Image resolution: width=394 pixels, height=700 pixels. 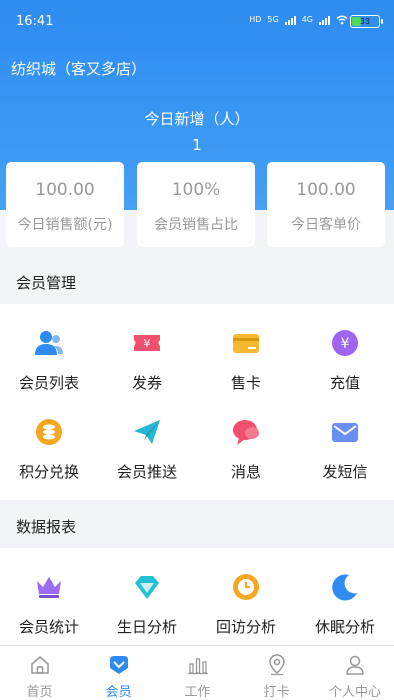 What do you see at coordinates (49, 343) in the screenshot?
I see `member-list-icon` at bounding box center [49, 343].